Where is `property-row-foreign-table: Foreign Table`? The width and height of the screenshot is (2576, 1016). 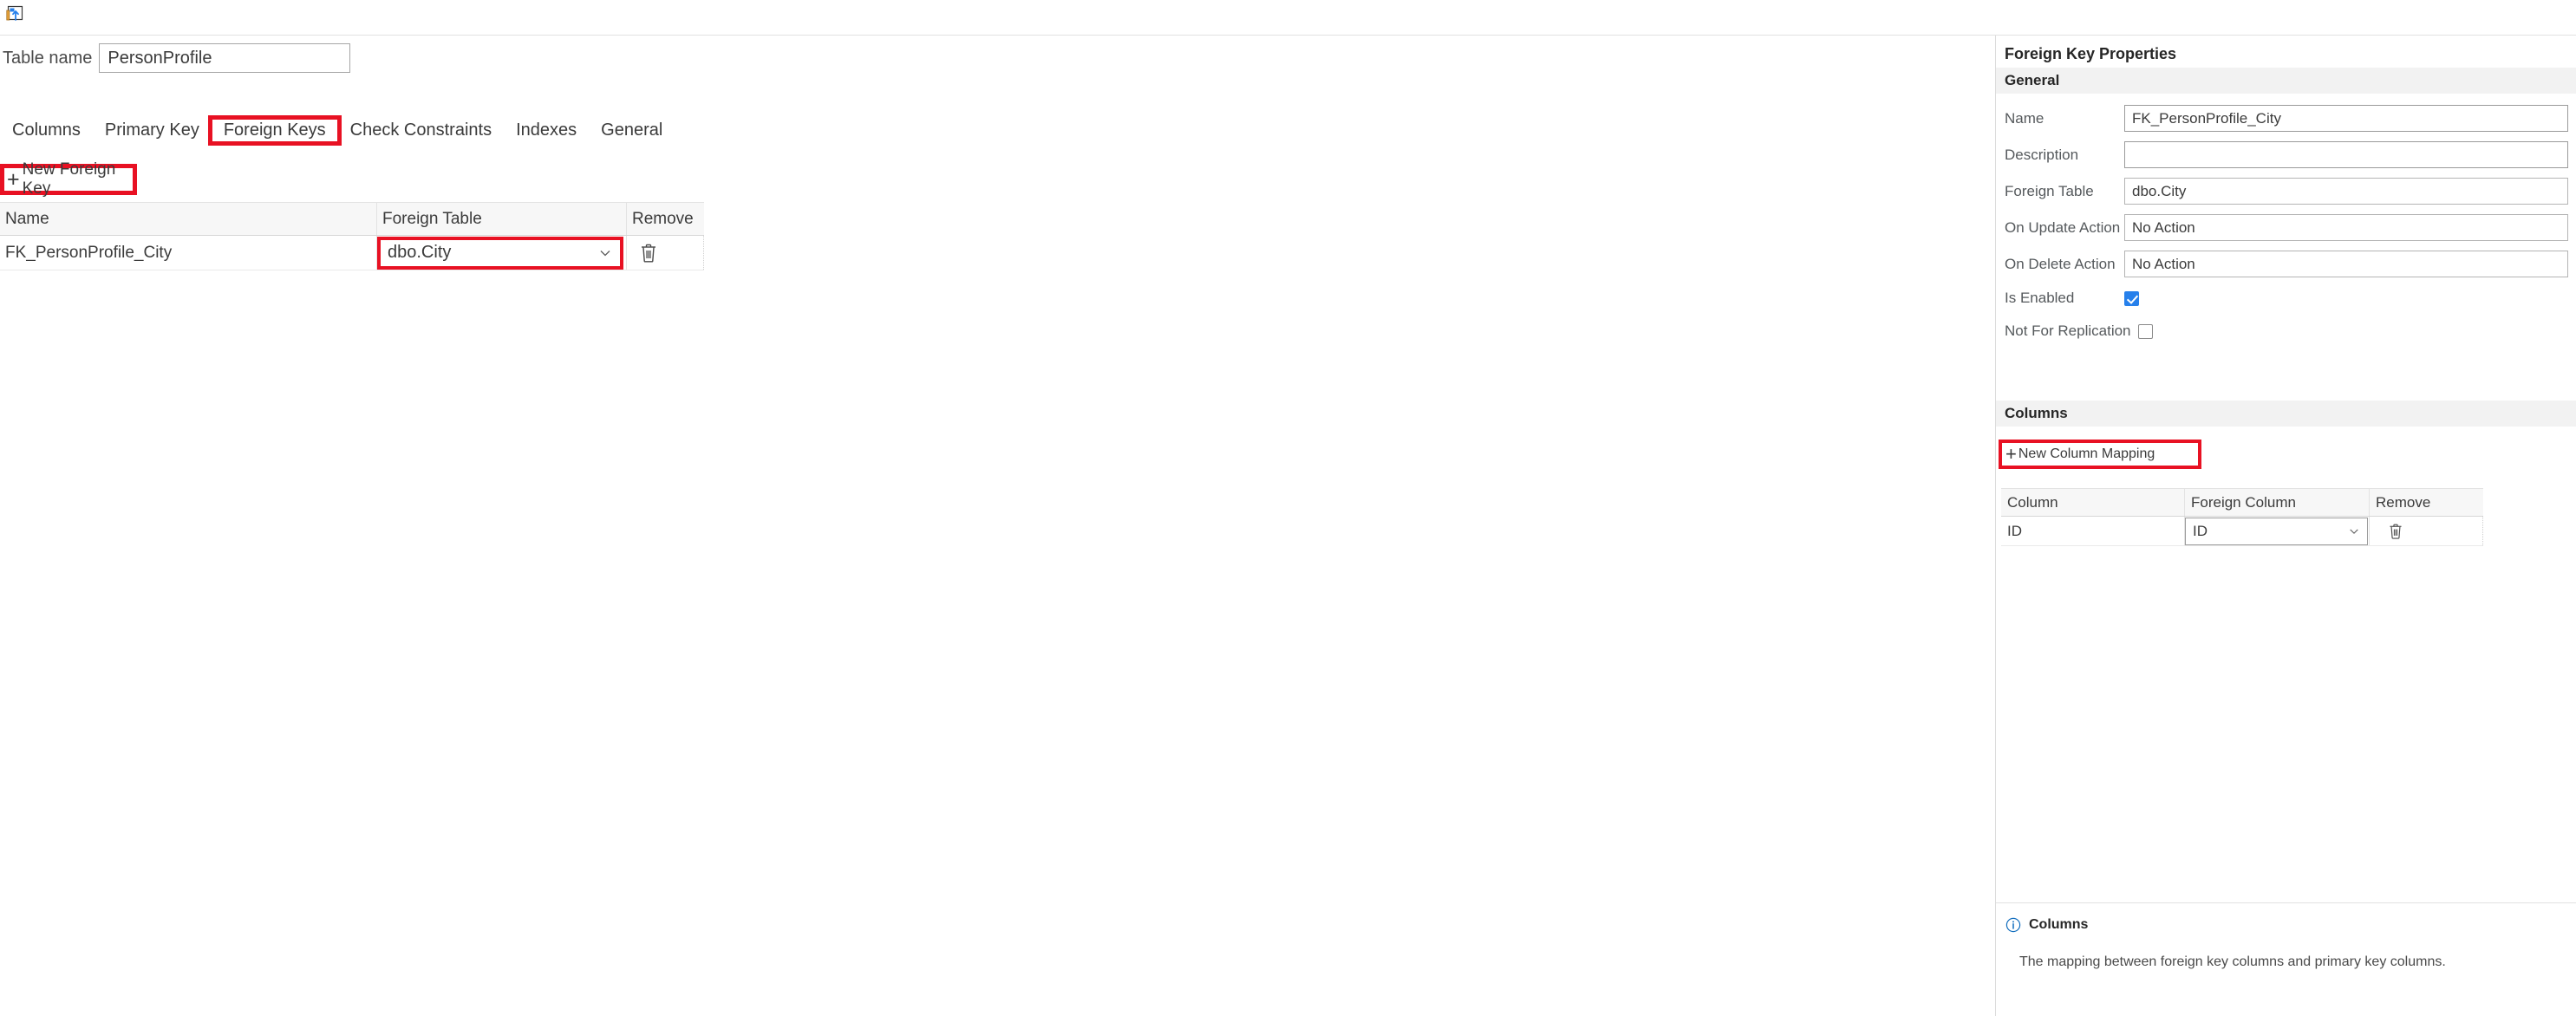
property-row-foreign-table: Foreign Table is located at coordinates (2286, 191).